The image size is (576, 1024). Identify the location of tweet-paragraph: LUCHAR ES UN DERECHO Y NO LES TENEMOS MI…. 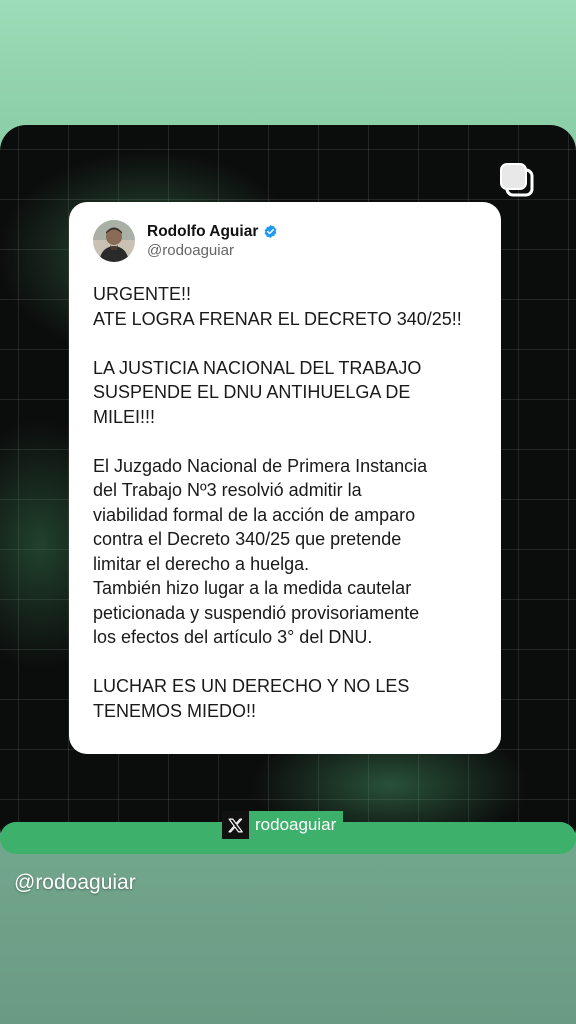
(251, 698).